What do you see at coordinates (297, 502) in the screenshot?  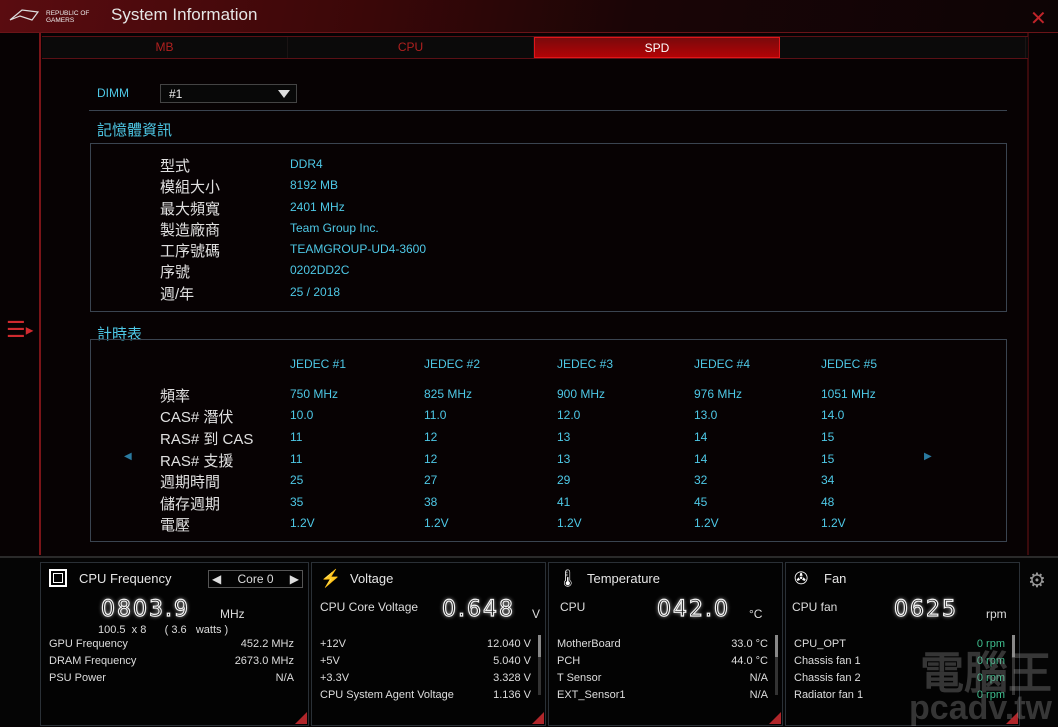 I see `timing-value: 35` at bounding box center [297, 502].